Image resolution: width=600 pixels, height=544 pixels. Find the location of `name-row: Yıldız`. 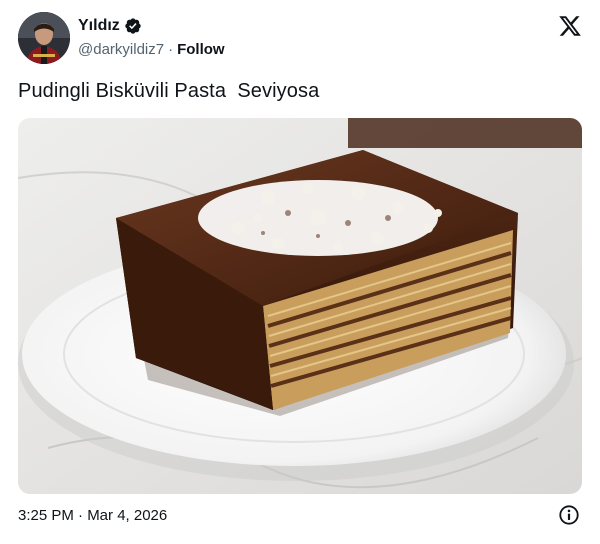

name-row: Yıldız is located at coordinates (110, 26).